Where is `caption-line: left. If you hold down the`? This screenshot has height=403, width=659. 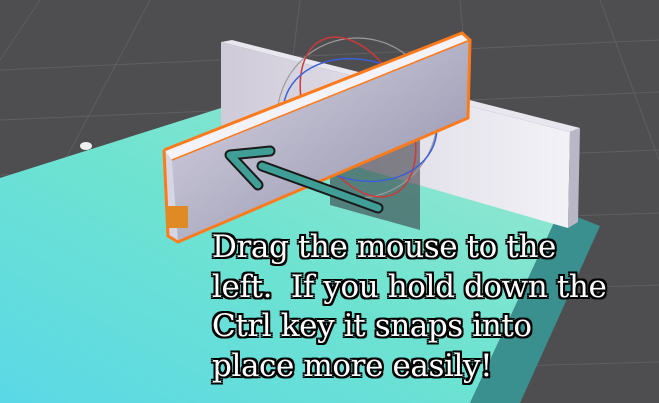
caption-line: left. If you hold down the is located at coordinates (409, 286).